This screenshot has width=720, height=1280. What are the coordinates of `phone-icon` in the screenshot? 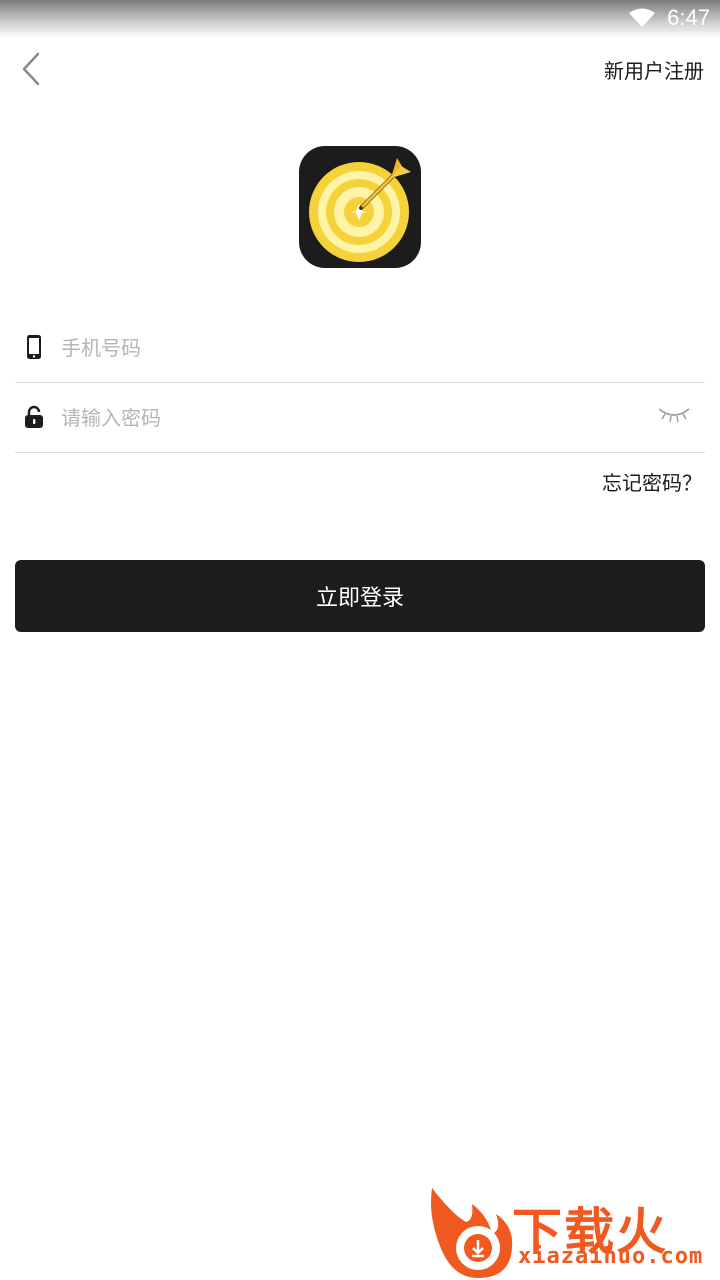 It's located at (34, 347).